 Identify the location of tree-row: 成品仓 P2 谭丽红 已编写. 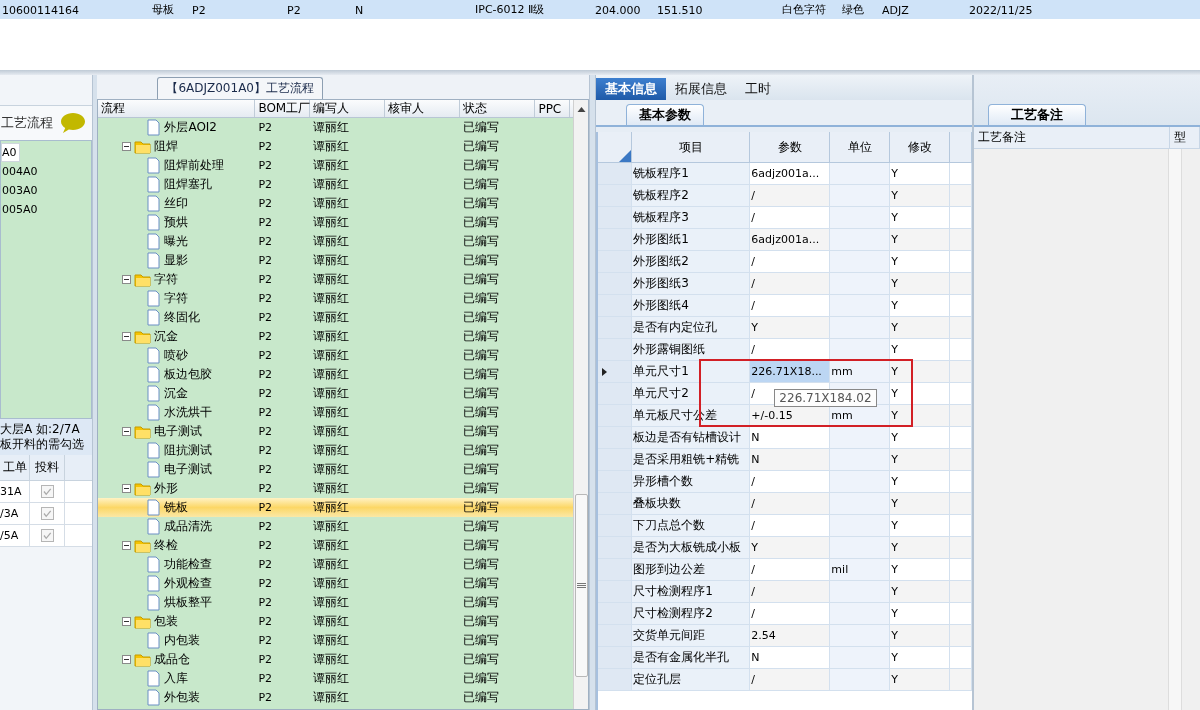
(336, 659).